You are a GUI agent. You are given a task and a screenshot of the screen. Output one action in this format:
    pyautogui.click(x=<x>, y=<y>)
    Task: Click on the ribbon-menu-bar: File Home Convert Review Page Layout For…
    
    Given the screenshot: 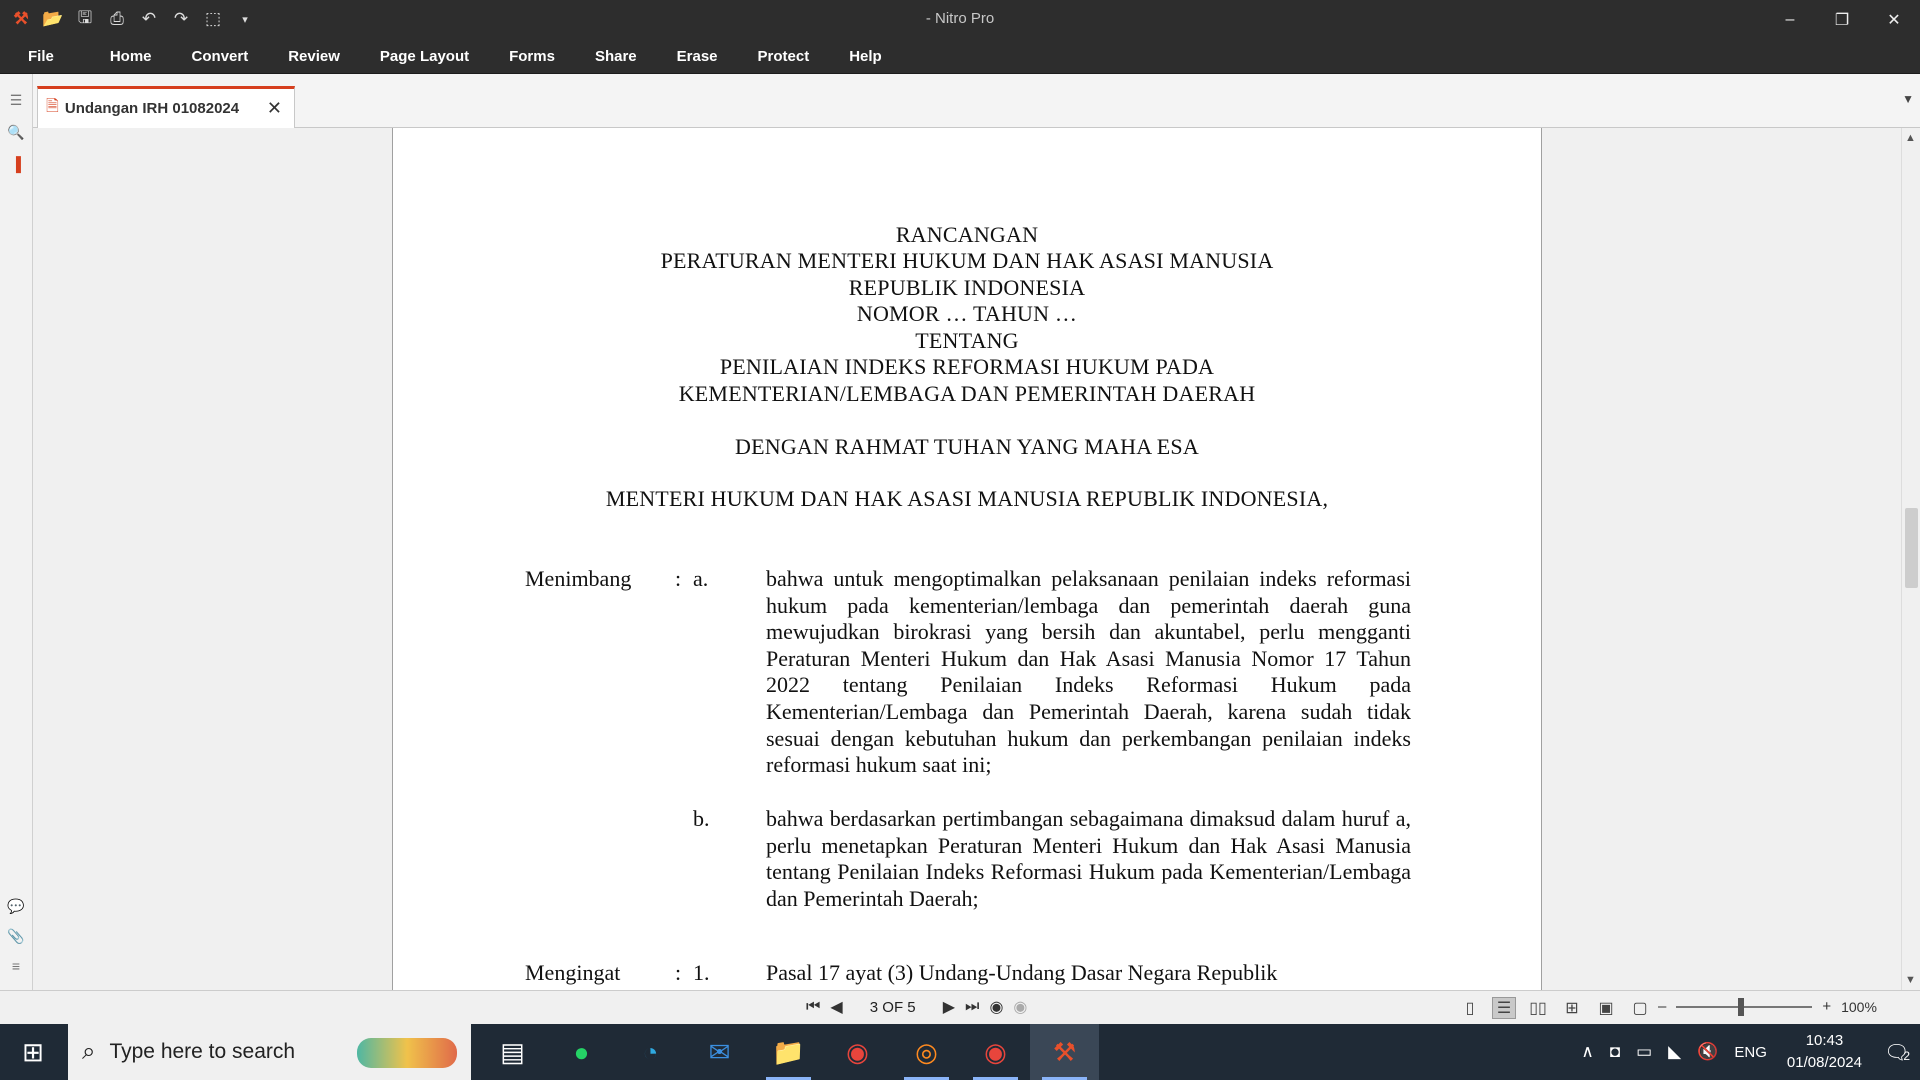 What is the action you would take?
    pyautogui.click(x=960, y=57)
    